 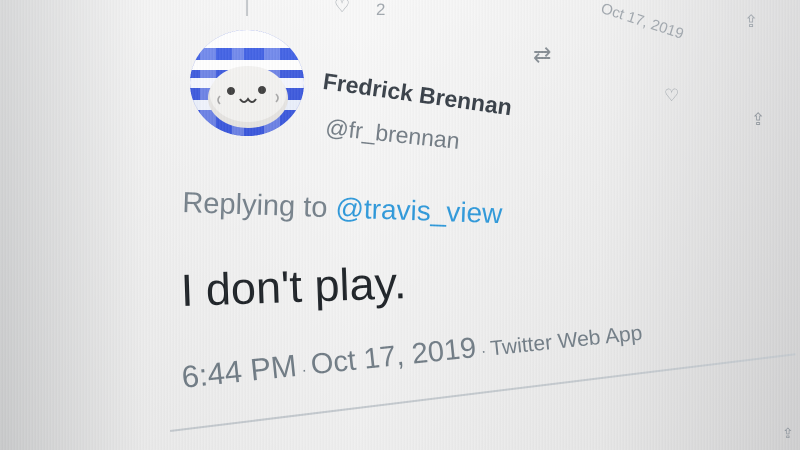 What do you see at coordinates (417, 94) in the screenshot?
I see `display-name: Fredrick Brennan` at bounding box center [417, 94].